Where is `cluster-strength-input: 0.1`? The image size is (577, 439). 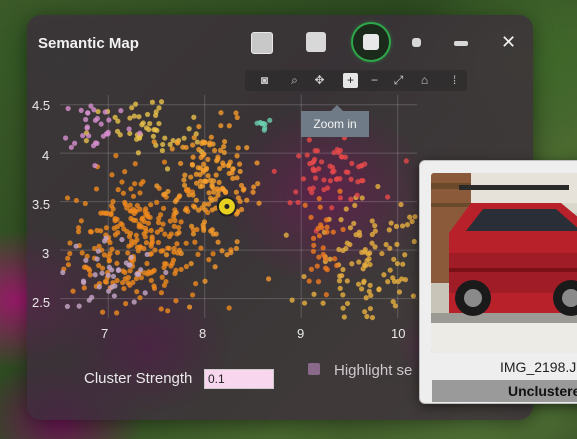
cluster-strength-input: 0.1 is located at coordinates (239, 379).